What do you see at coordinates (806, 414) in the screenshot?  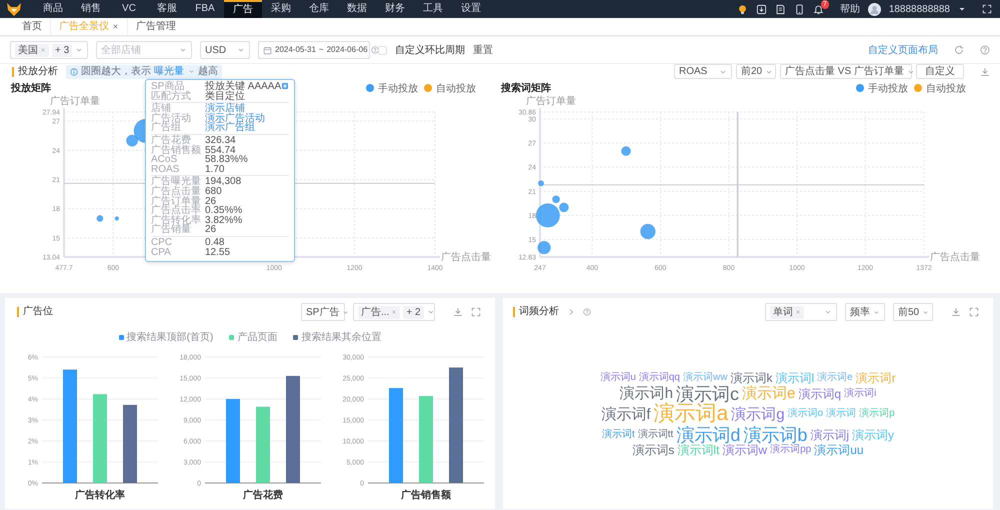 I see `cloud-word: 演示词o` at bounding box center [806, 414].